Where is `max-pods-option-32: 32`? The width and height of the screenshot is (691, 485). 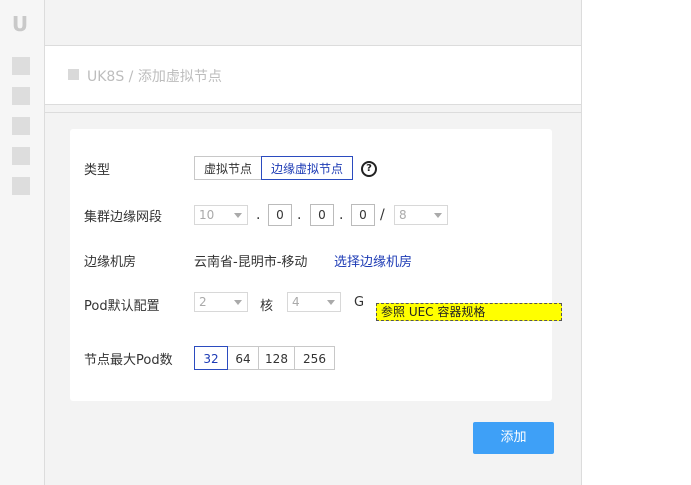 max-pods-option-32: 32 is located at coordinates (211, 358).